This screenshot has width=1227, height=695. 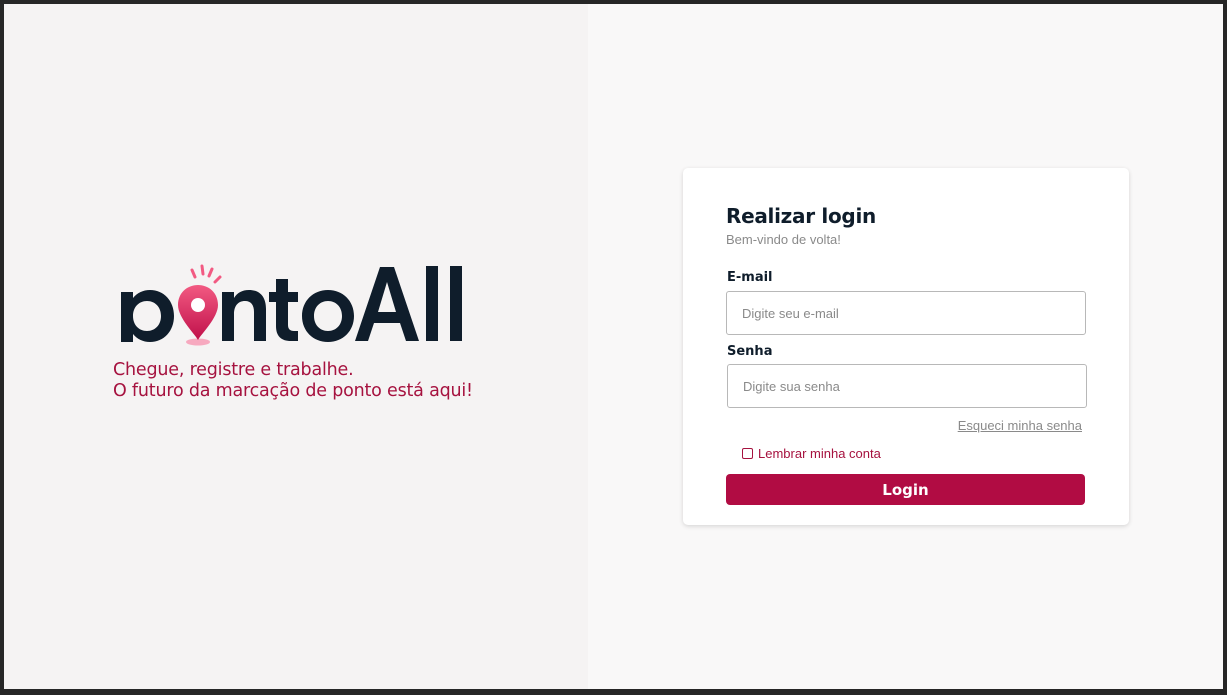 I want to click on email-label: E-mail, so click(x=750, y=277).